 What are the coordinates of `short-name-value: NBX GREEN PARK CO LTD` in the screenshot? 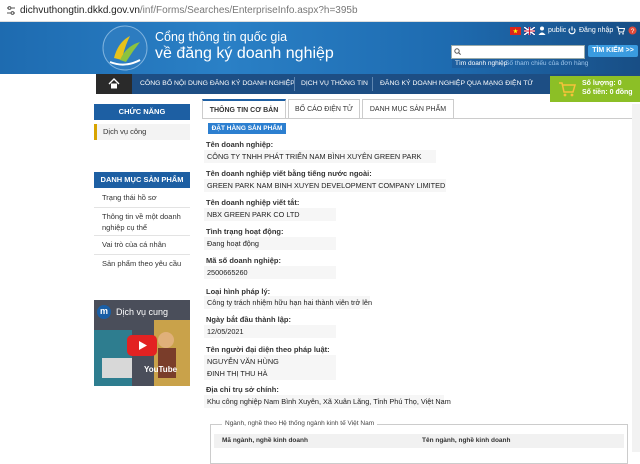 It's located at (270, 214).